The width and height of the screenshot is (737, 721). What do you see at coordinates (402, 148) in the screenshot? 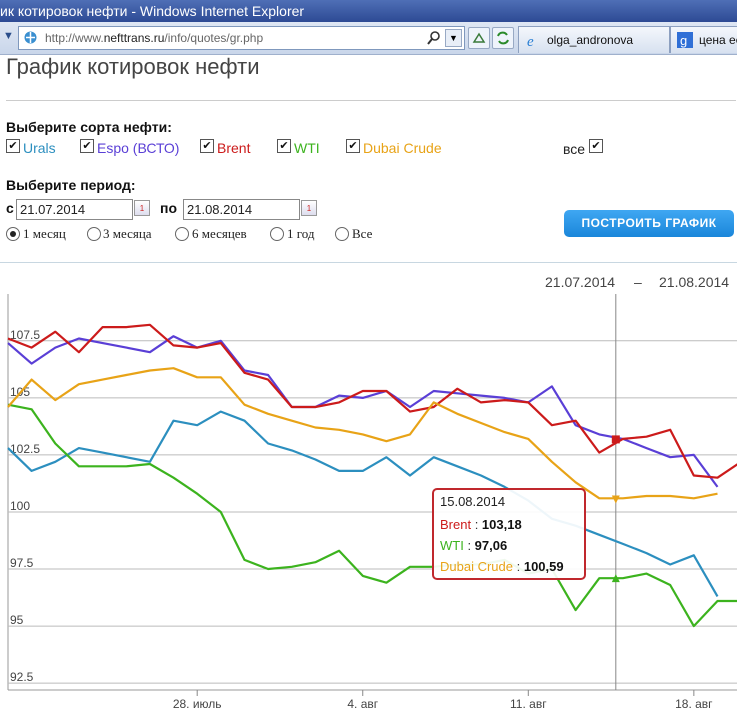
I see `checkbox-label-dubai: Dubai Crude` at bounding box center [402, 148].